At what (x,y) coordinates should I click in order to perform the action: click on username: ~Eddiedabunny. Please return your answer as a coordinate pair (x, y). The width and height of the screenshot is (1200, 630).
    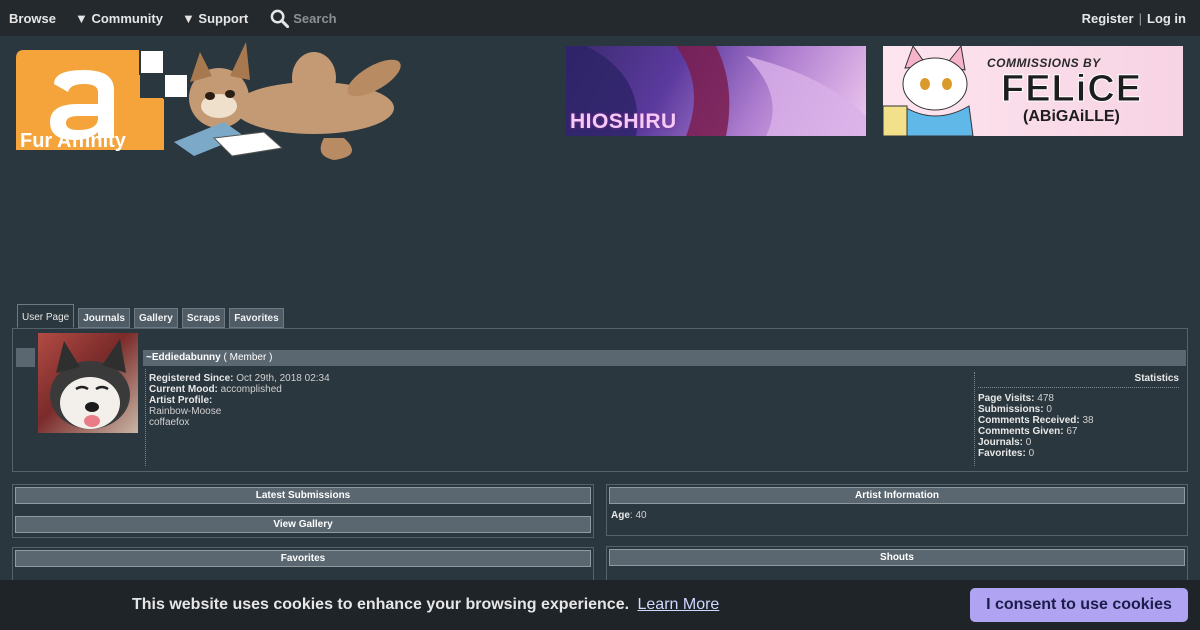
    Looking at the image, I should click on (183, 357).